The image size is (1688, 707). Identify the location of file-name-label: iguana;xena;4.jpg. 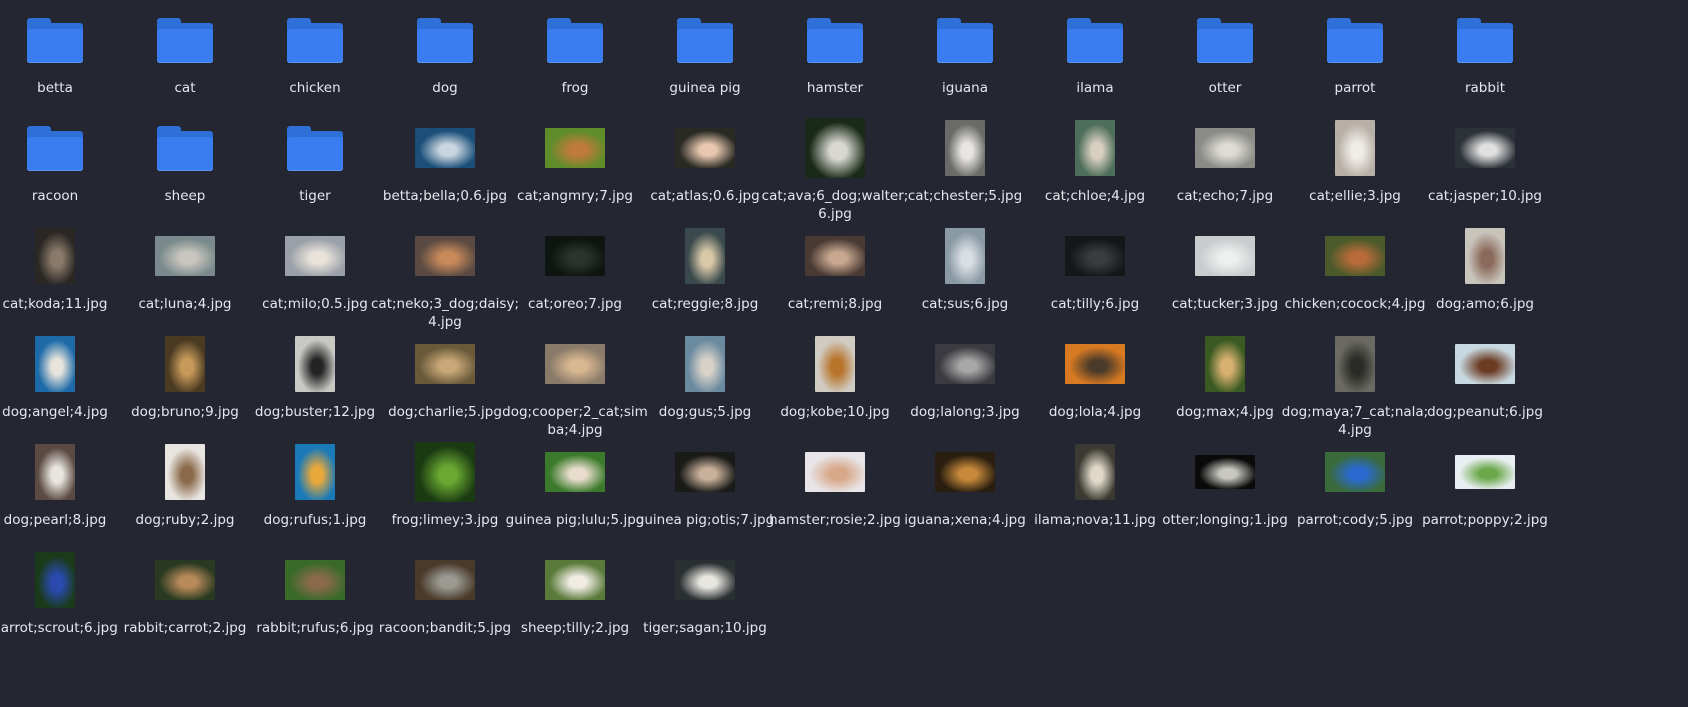
(965, 520).